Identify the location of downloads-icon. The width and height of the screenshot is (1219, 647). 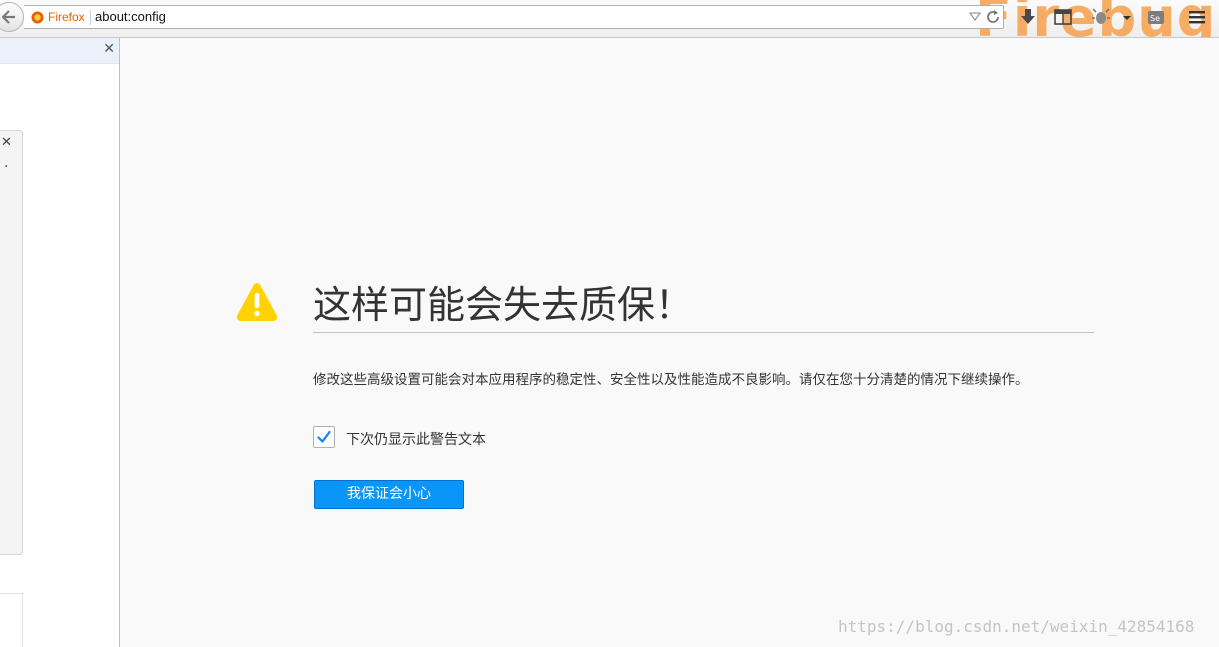
(1028, 17).